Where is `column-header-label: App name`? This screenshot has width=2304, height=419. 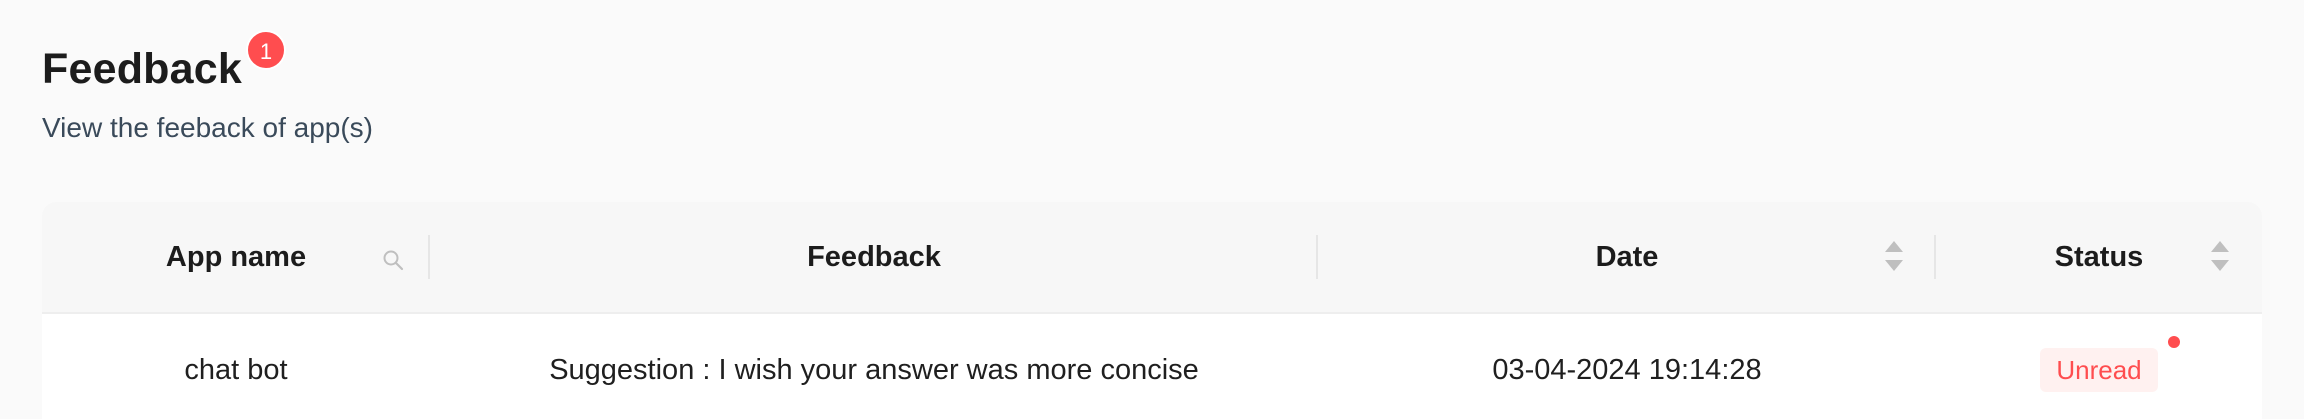 column-header-label: App name is located at coordinates (236, 256).